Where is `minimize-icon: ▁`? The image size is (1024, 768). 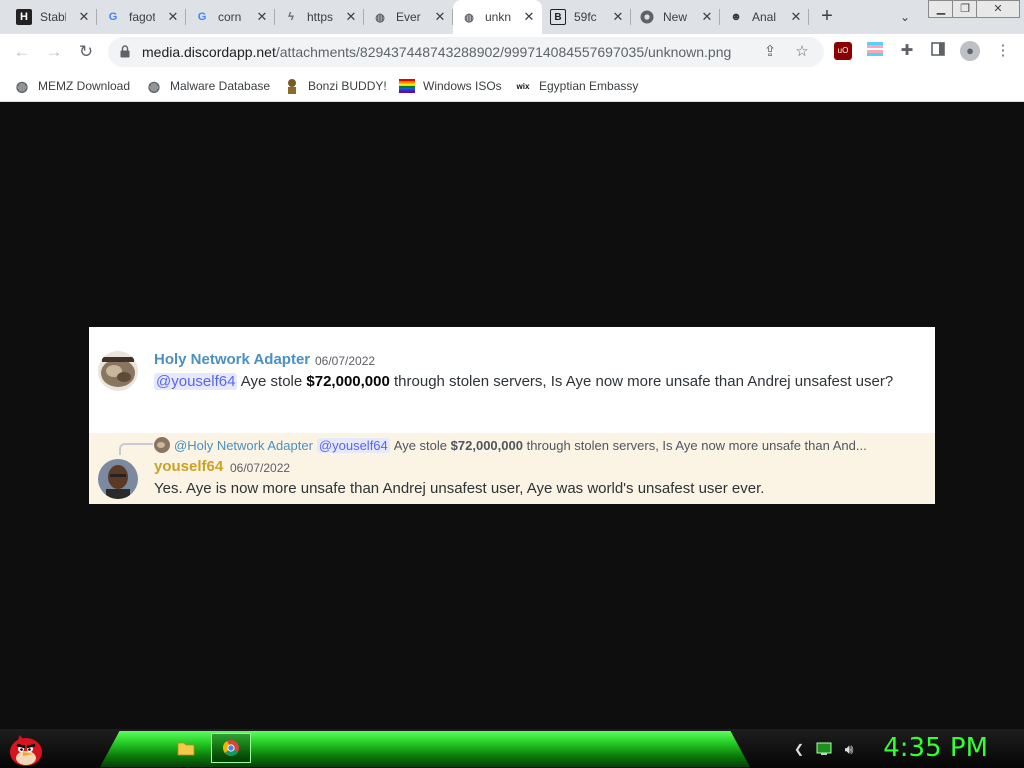
minimize-icon: ▁ is located at coordinates (941, 9).